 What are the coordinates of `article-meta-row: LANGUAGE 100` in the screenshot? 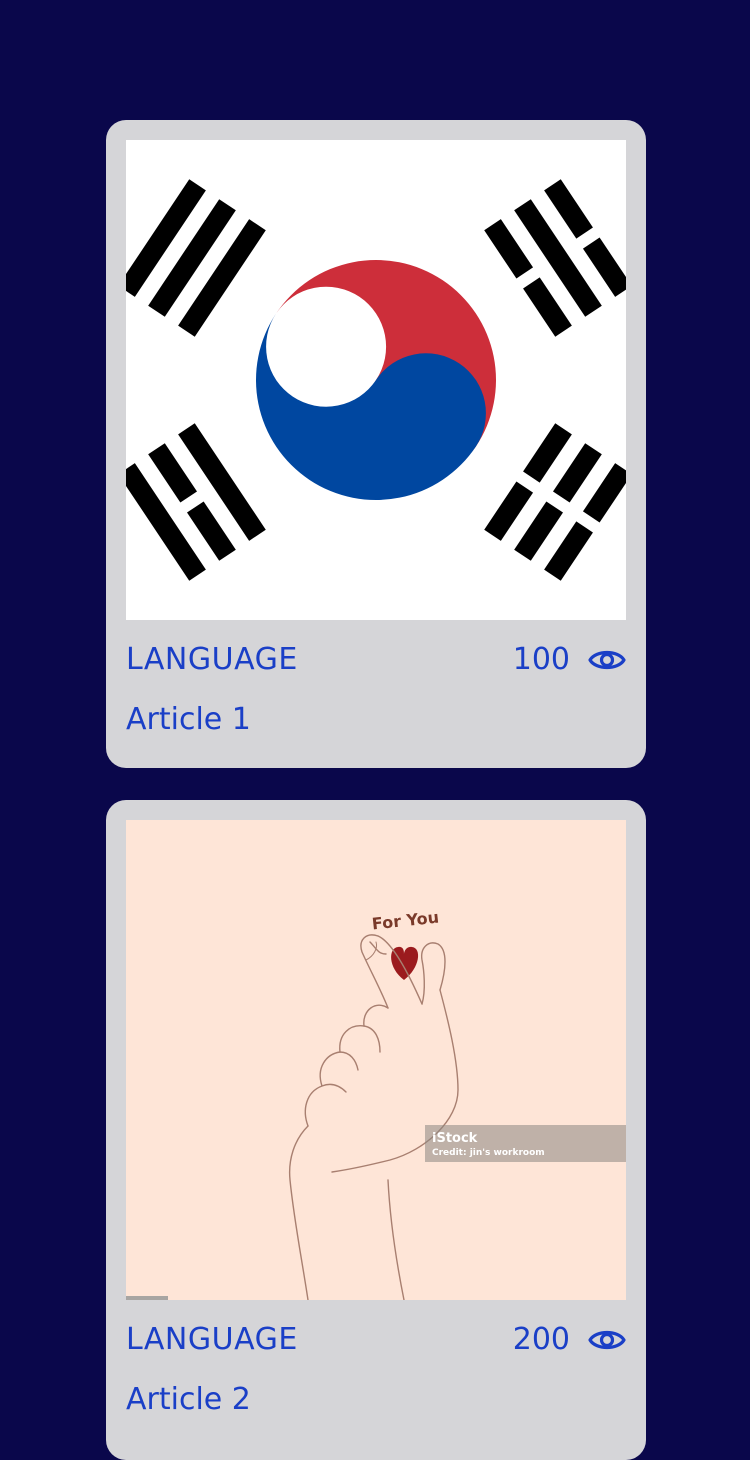 It's located at (376, 660).